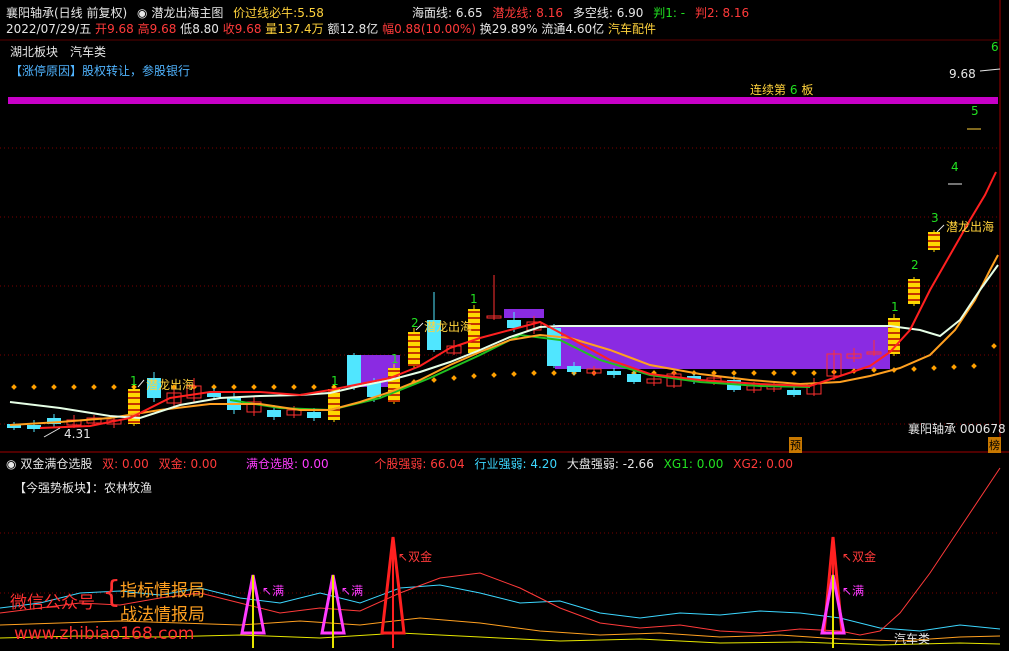  What do you see at coordinates (970, 227) in the screenshot?
I see `dragon-label-3: 潜龙出海` at bounding box center [970, 227].